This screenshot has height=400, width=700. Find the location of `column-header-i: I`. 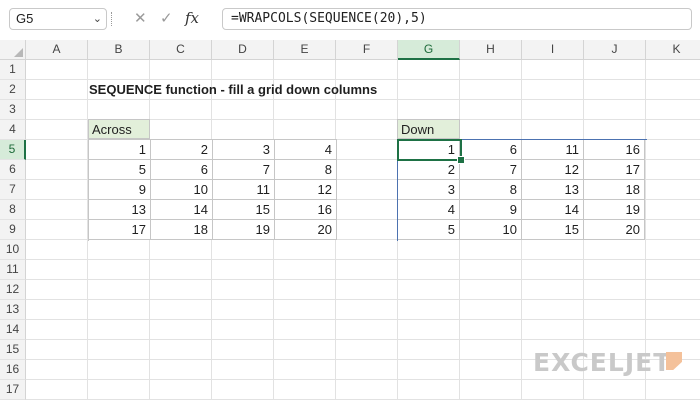

column-header-i: I is located at coordinates (553, 50).